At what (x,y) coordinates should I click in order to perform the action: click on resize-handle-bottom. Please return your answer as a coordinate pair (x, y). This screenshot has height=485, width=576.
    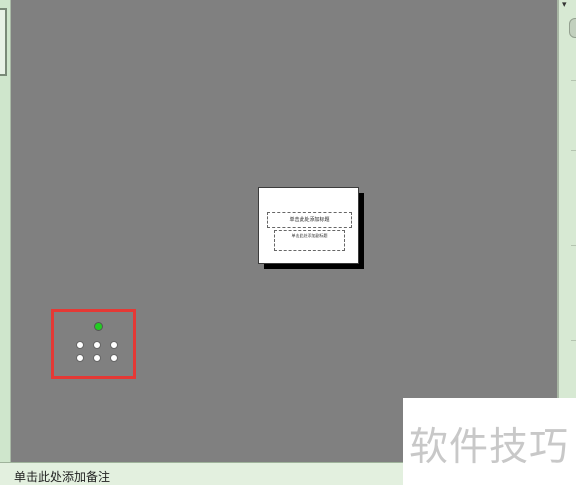
    Looking at the image, I should click on (97, 358).